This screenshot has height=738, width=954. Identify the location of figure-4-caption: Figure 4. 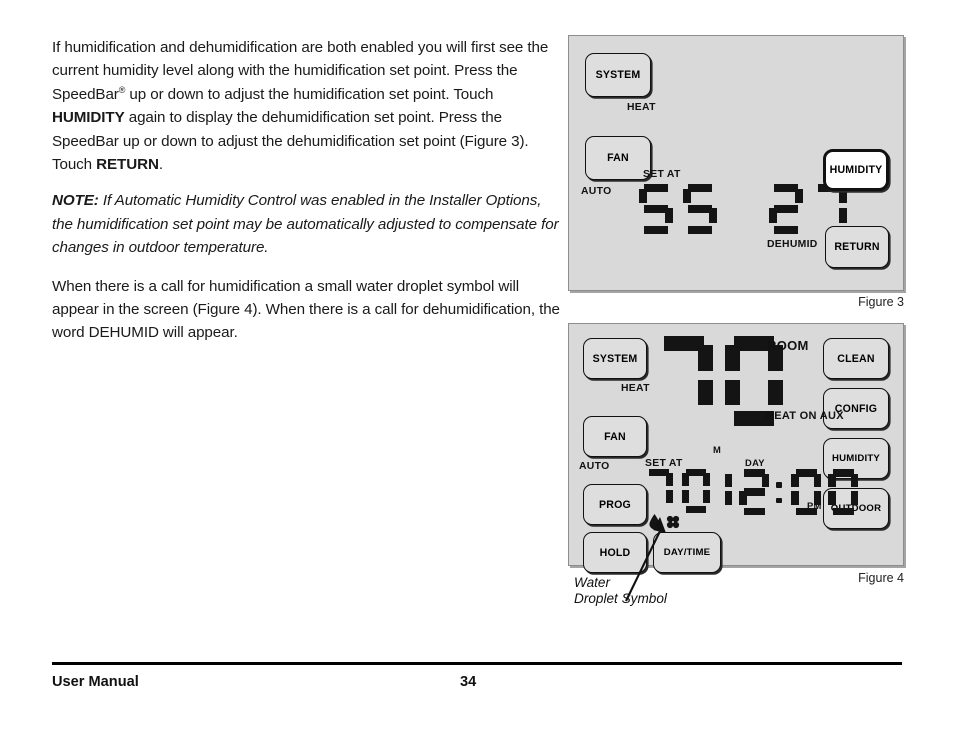
(881, 578).